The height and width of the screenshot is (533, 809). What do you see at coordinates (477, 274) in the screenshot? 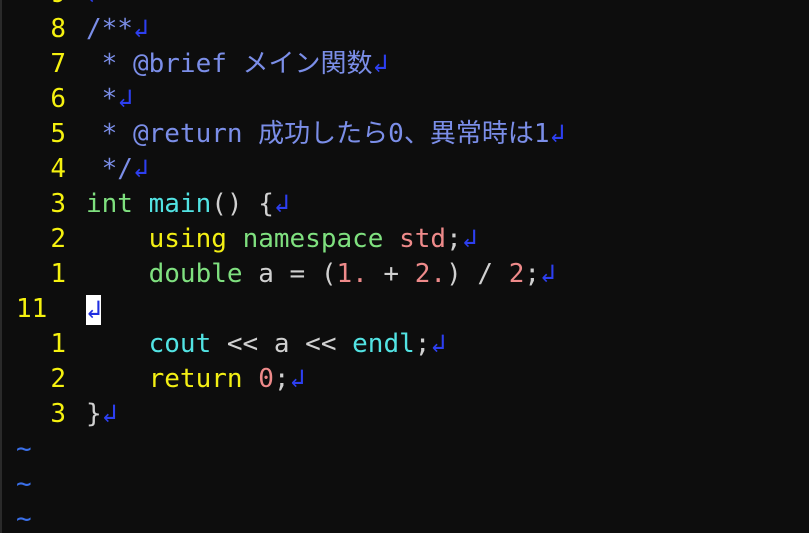
I see `code-token: ) /` at bounding box center [477, 274].